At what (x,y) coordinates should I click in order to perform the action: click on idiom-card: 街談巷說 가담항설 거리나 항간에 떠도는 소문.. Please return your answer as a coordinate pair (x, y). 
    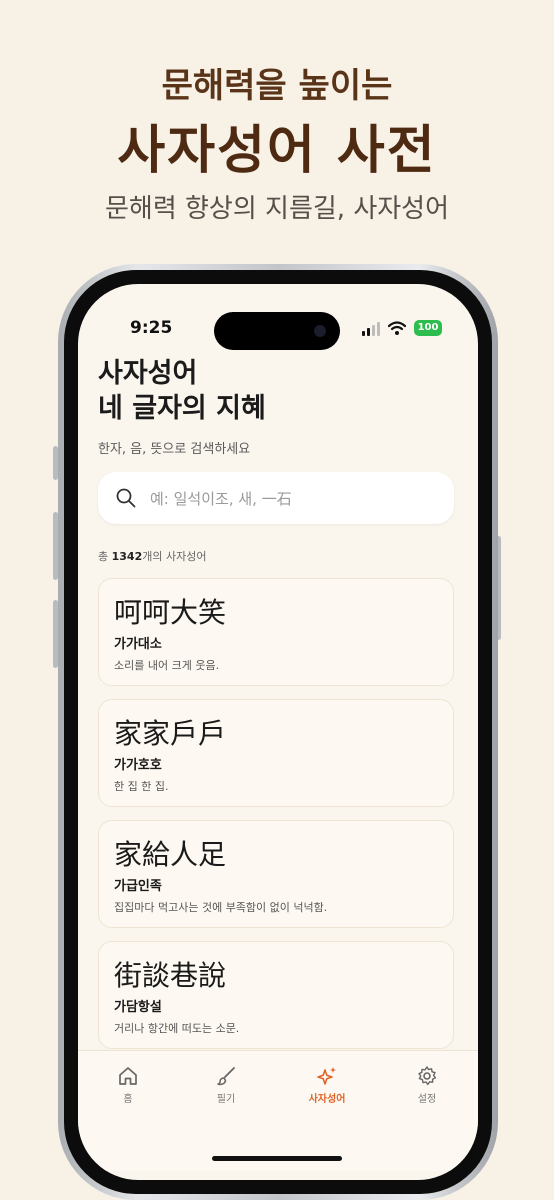
    Looking at the image, I should click on (276, 995).